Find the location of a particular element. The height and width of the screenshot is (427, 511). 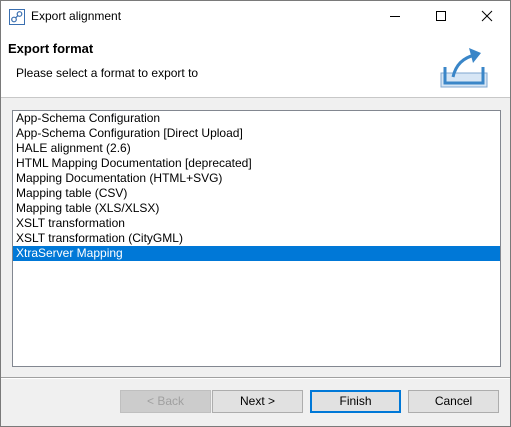

app-icon is located at coordinates (17, 17).